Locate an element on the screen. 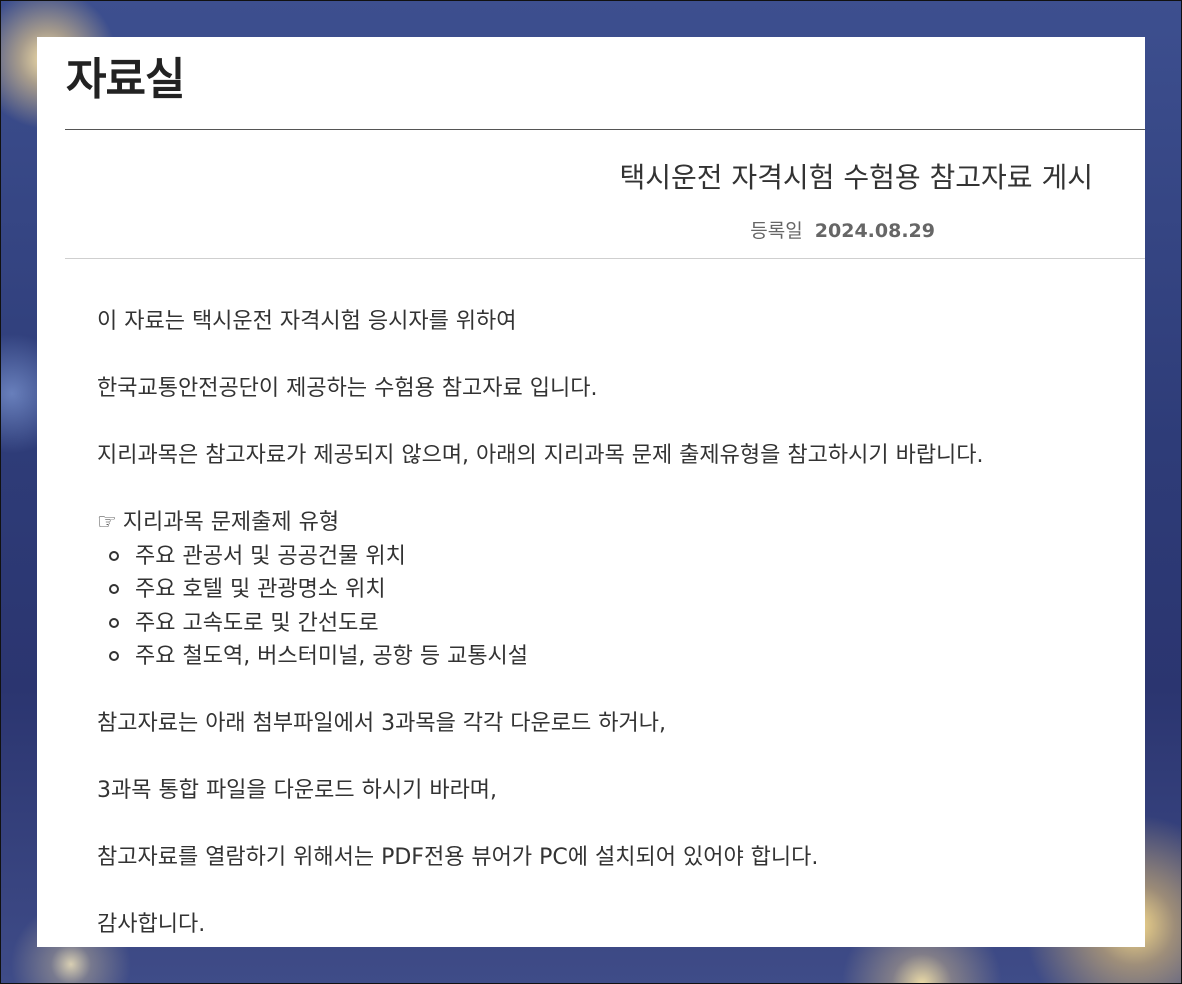 The height and width of the screenshot is (984, 1182). body-paragraph: 한국교통안전공단이 제공하는 수험용 참고자료 입니다. is located at coordinates (347, 388).